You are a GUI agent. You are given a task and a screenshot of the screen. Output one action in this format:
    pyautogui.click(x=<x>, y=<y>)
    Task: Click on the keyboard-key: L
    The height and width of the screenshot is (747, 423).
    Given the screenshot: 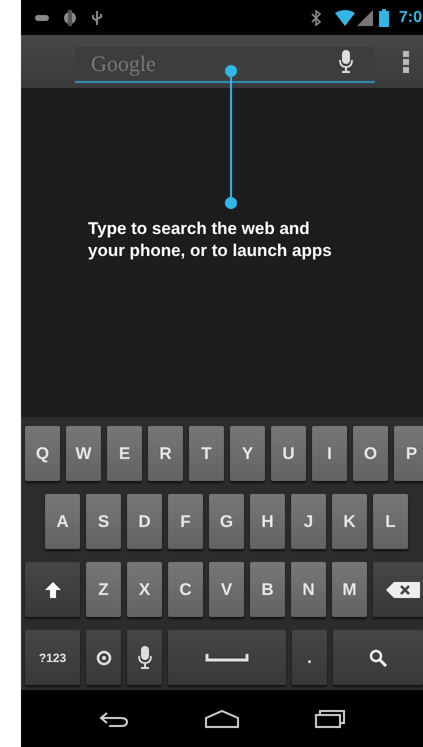 What is the action you would take?
    pyautogui.click(x=390, y=521)
    